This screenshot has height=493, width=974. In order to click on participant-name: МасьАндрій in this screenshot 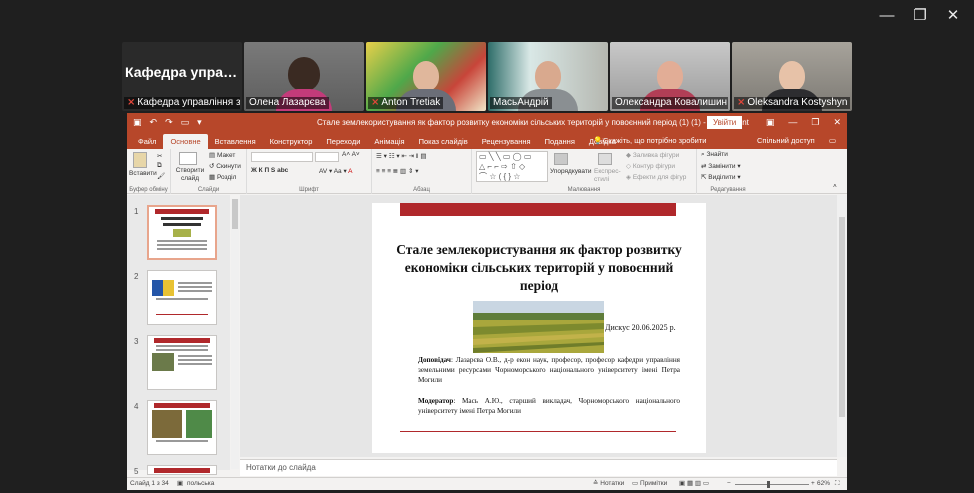, I will do `click(521, 102)`.